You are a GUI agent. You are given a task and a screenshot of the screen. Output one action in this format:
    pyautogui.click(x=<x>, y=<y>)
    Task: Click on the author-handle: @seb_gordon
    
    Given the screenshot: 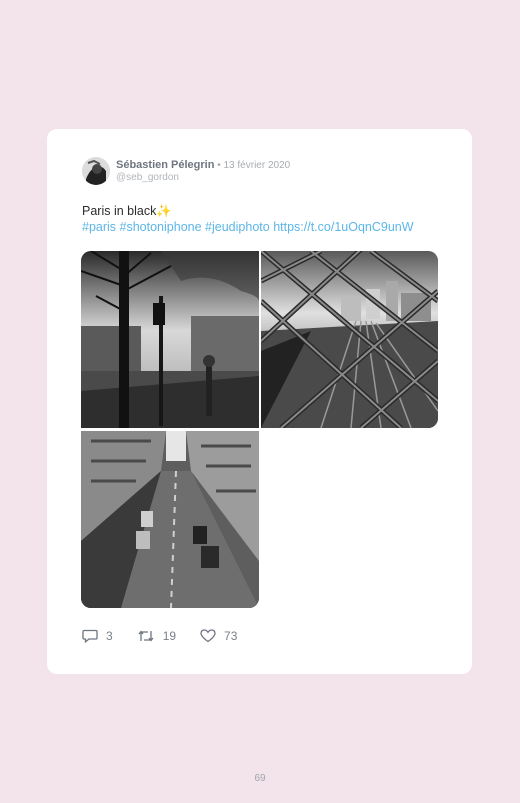 What is the action you would take?
    pyautogui.click(x=147, y=177)
    